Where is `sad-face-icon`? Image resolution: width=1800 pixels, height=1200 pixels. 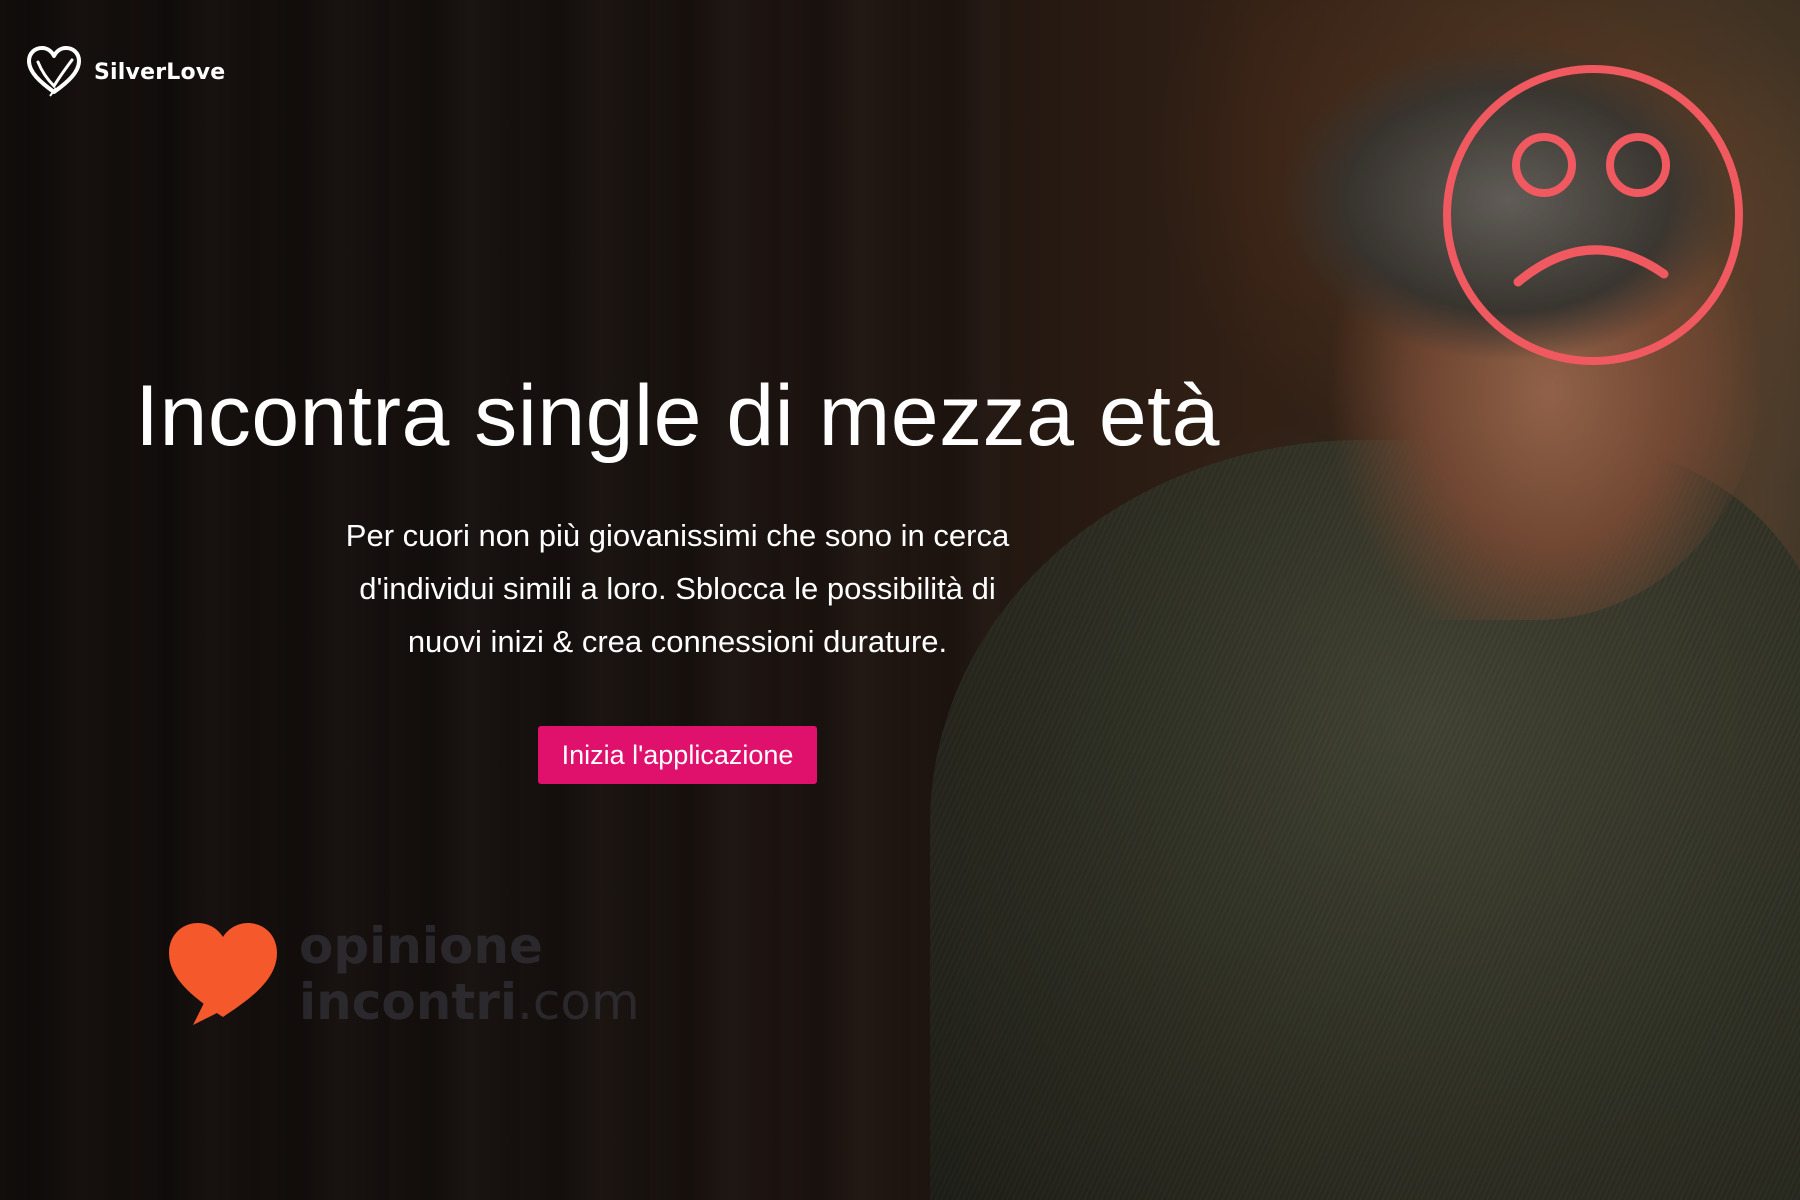 sad-face-icon is located at coordinates (1593, 215).